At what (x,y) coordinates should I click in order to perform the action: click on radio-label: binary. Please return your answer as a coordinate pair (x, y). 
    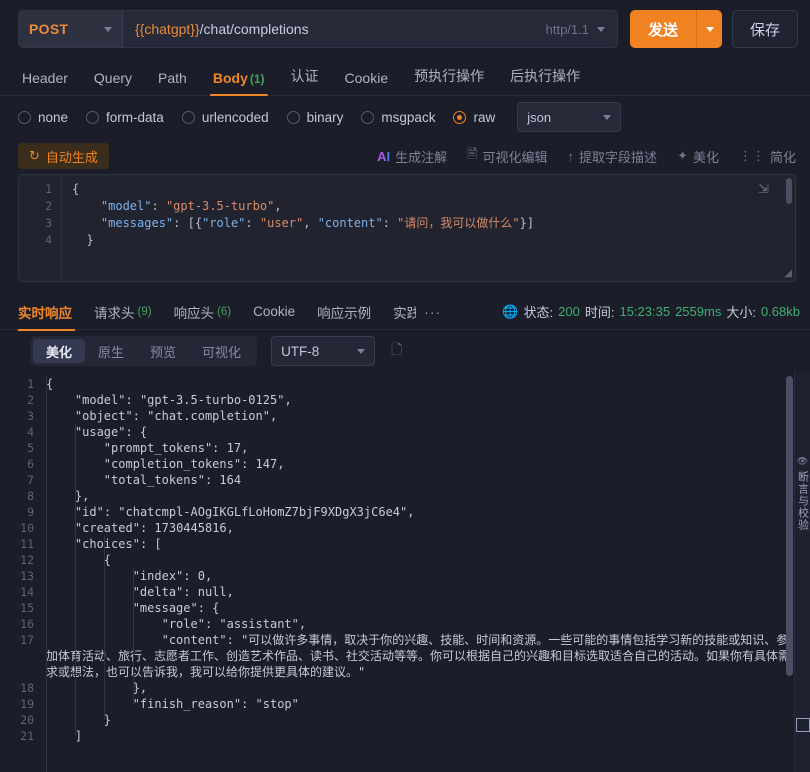
    Looking at the image, I should click on (325, 117).